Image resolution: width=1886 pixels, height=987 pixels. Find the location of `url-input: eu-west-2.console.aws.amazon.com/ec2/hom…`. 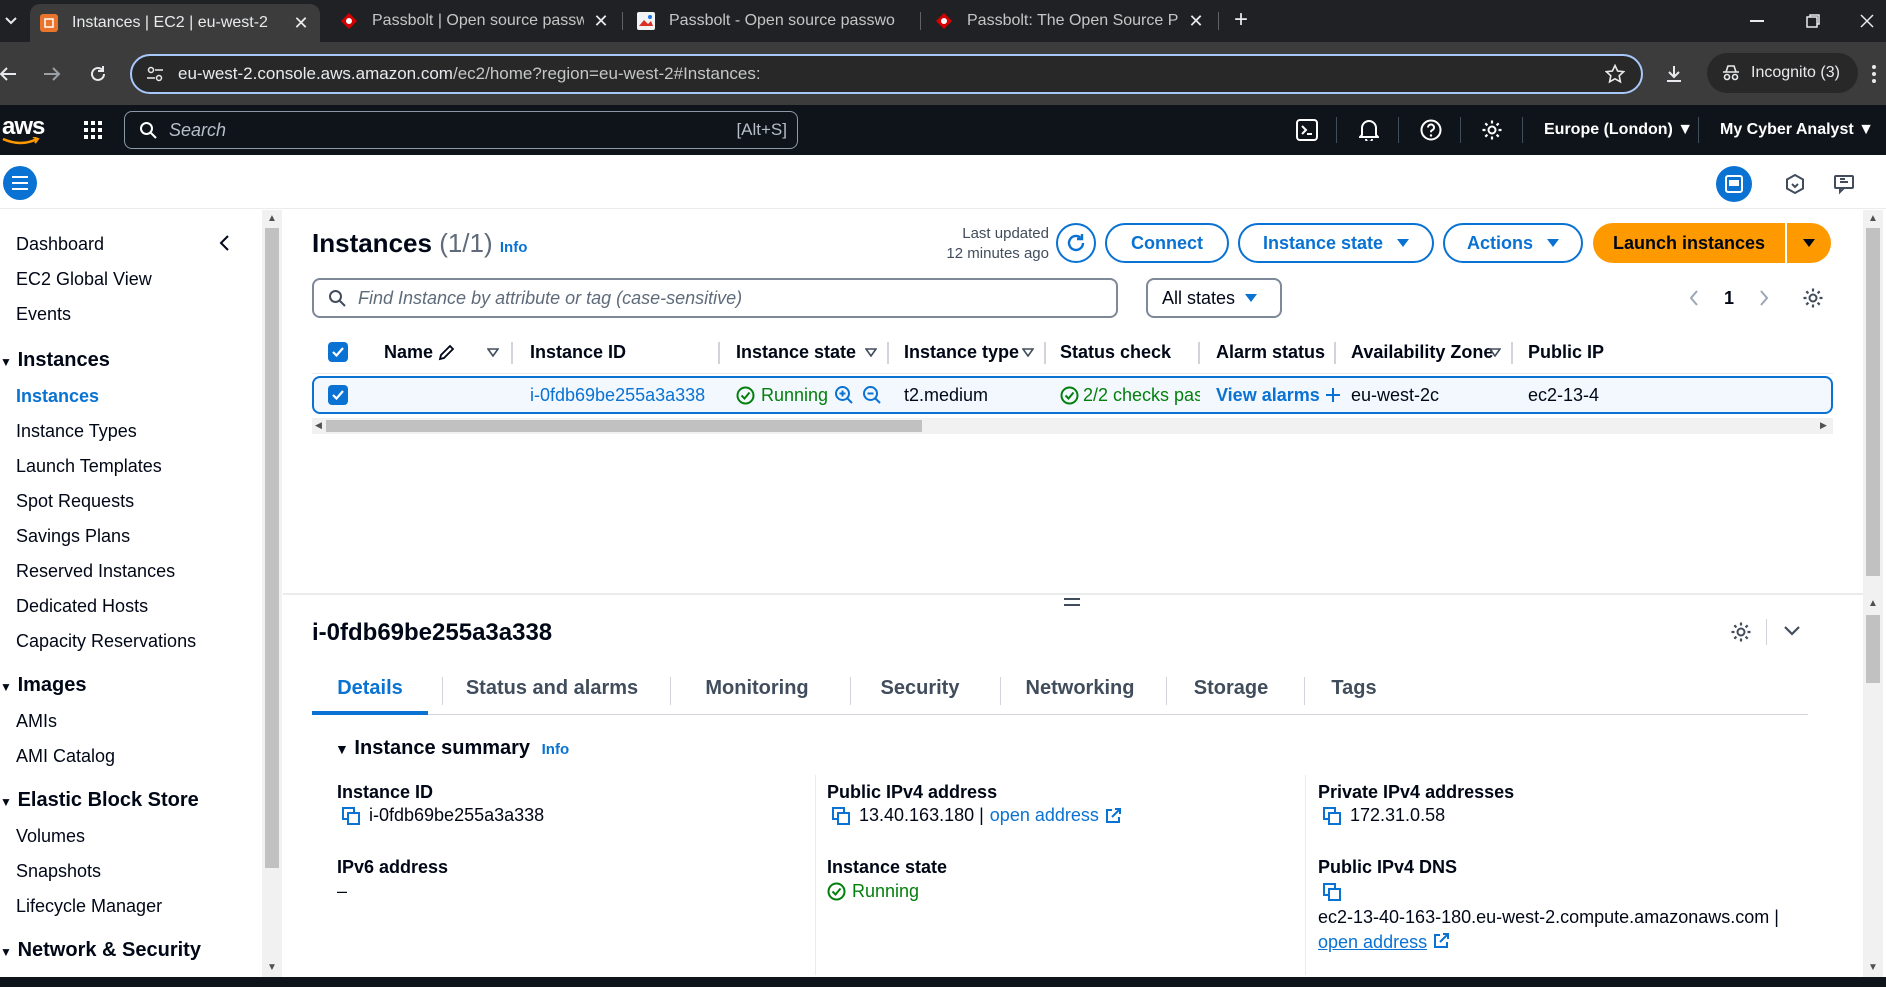

url-input: eu-west-2.console.aws.amazon.com/ec2/hom… is located at coordinates (886, 74).